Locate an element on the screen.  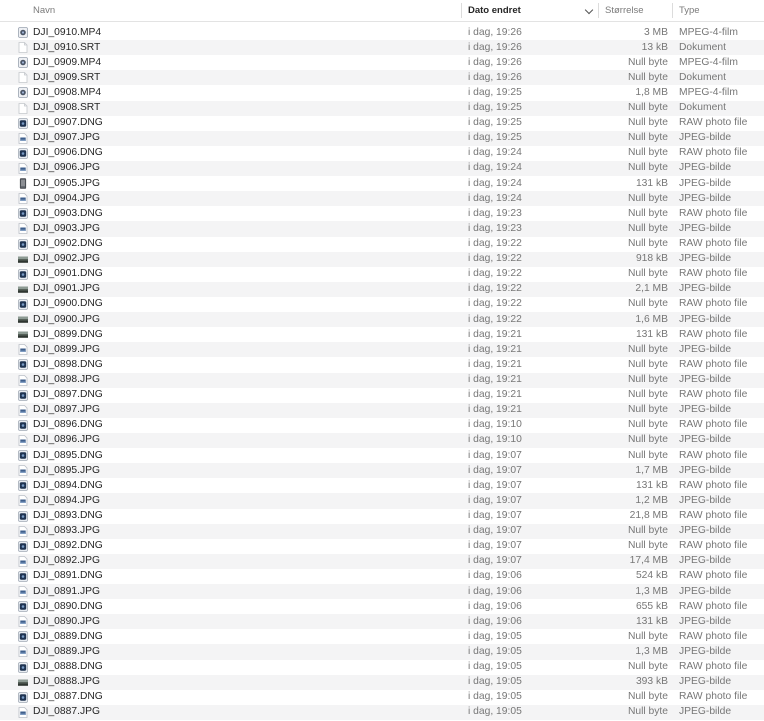
file-name: DJI_0896.DNG is located at coordinates (68, 425).